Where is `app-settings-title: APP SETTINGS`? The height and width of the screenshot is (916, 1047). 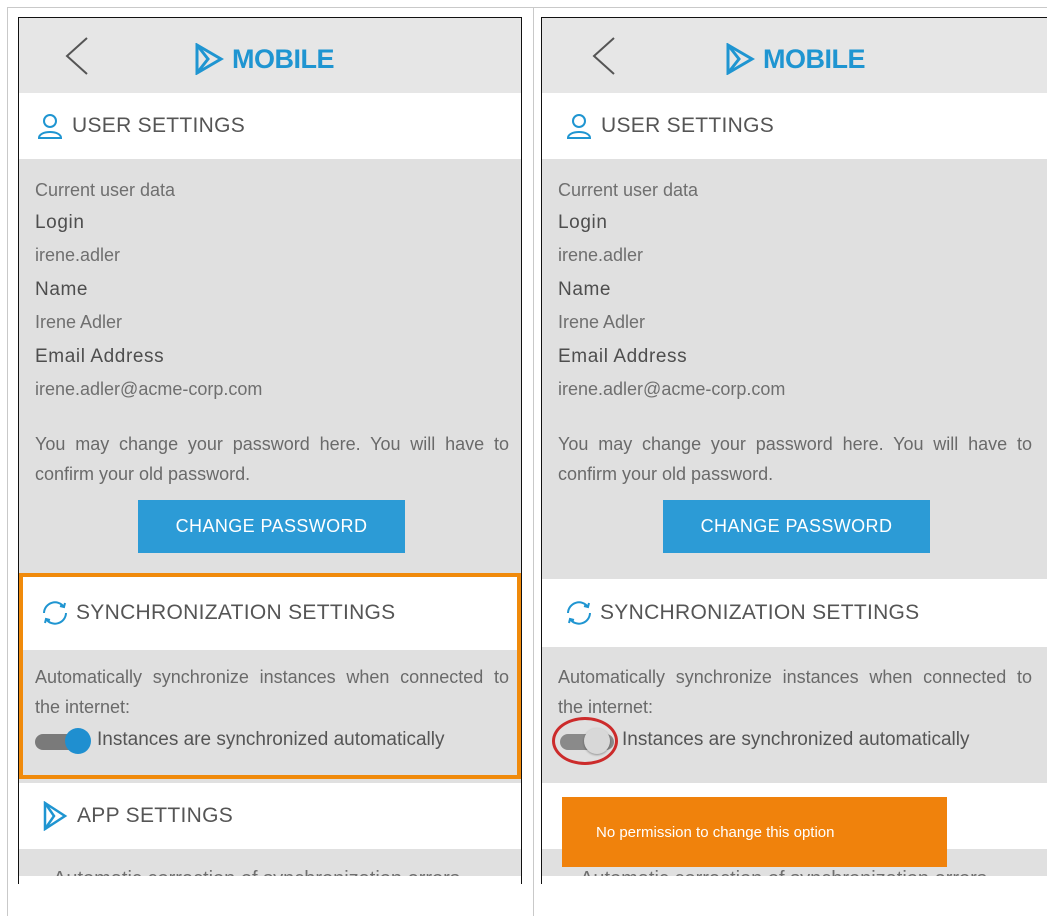 app-settings-title: APP SETTINGS is located at coordinates (155, 815).